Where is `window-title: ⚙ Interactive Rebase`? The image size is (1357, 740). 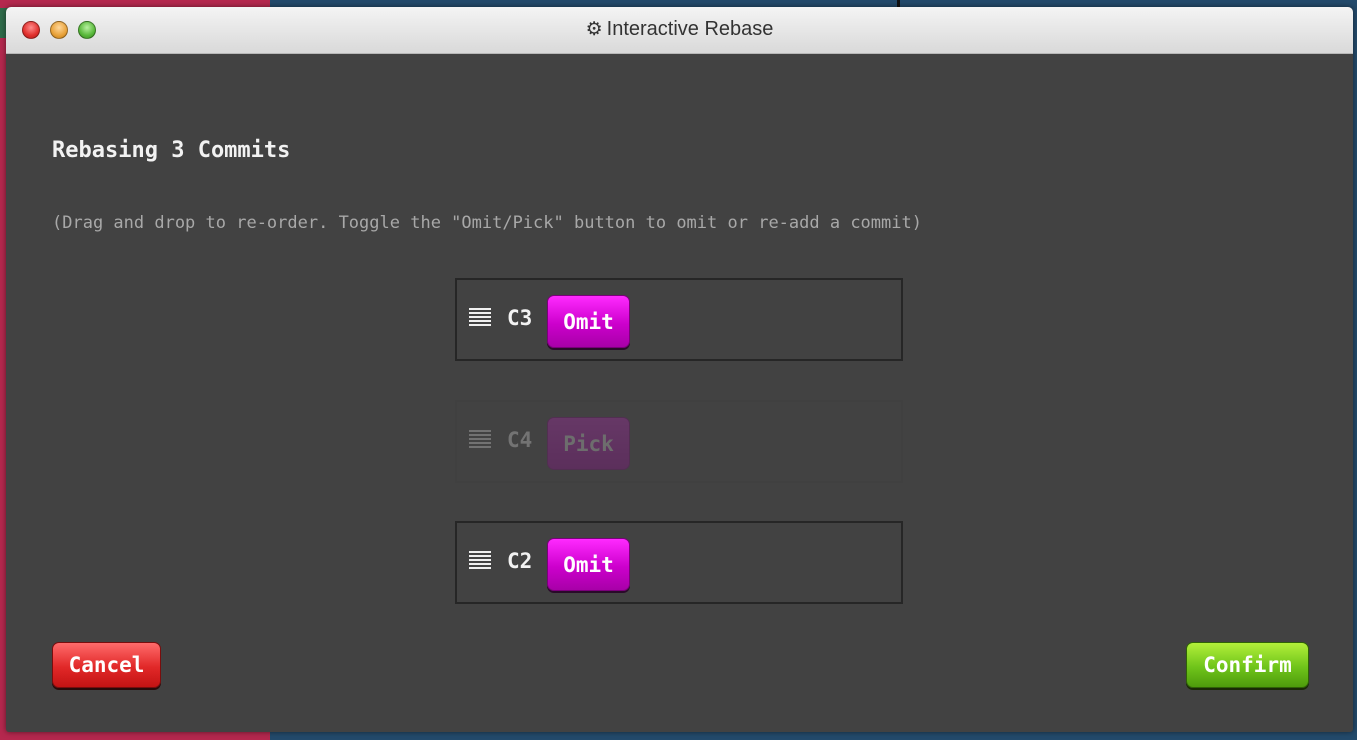 window-title: ⚙ Interactive Rebase is located at coordinates (679, 29).